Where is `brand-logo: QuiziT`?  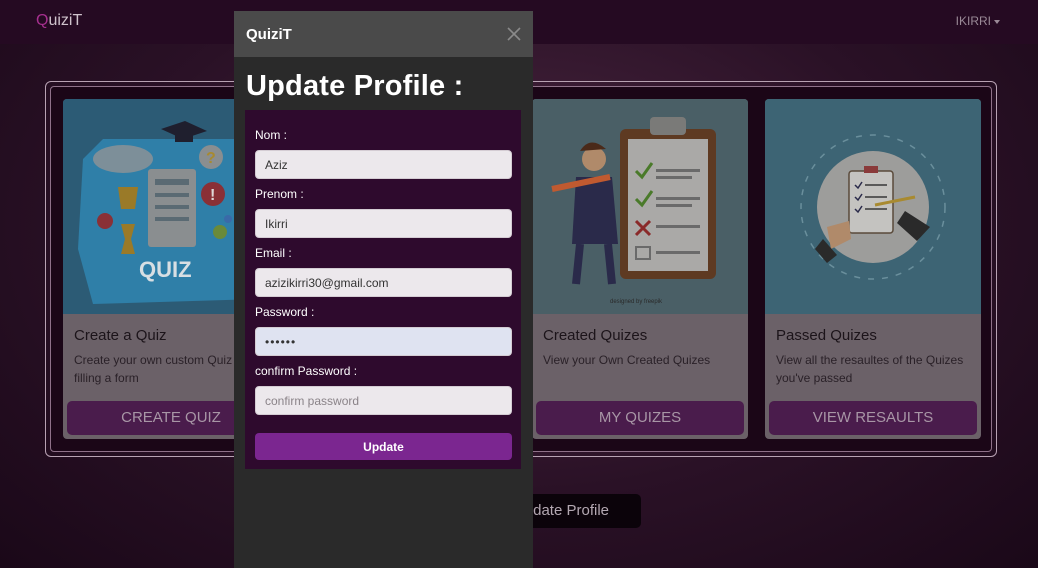 brand-logo: QuiziT is located at coordinates (59, 21).